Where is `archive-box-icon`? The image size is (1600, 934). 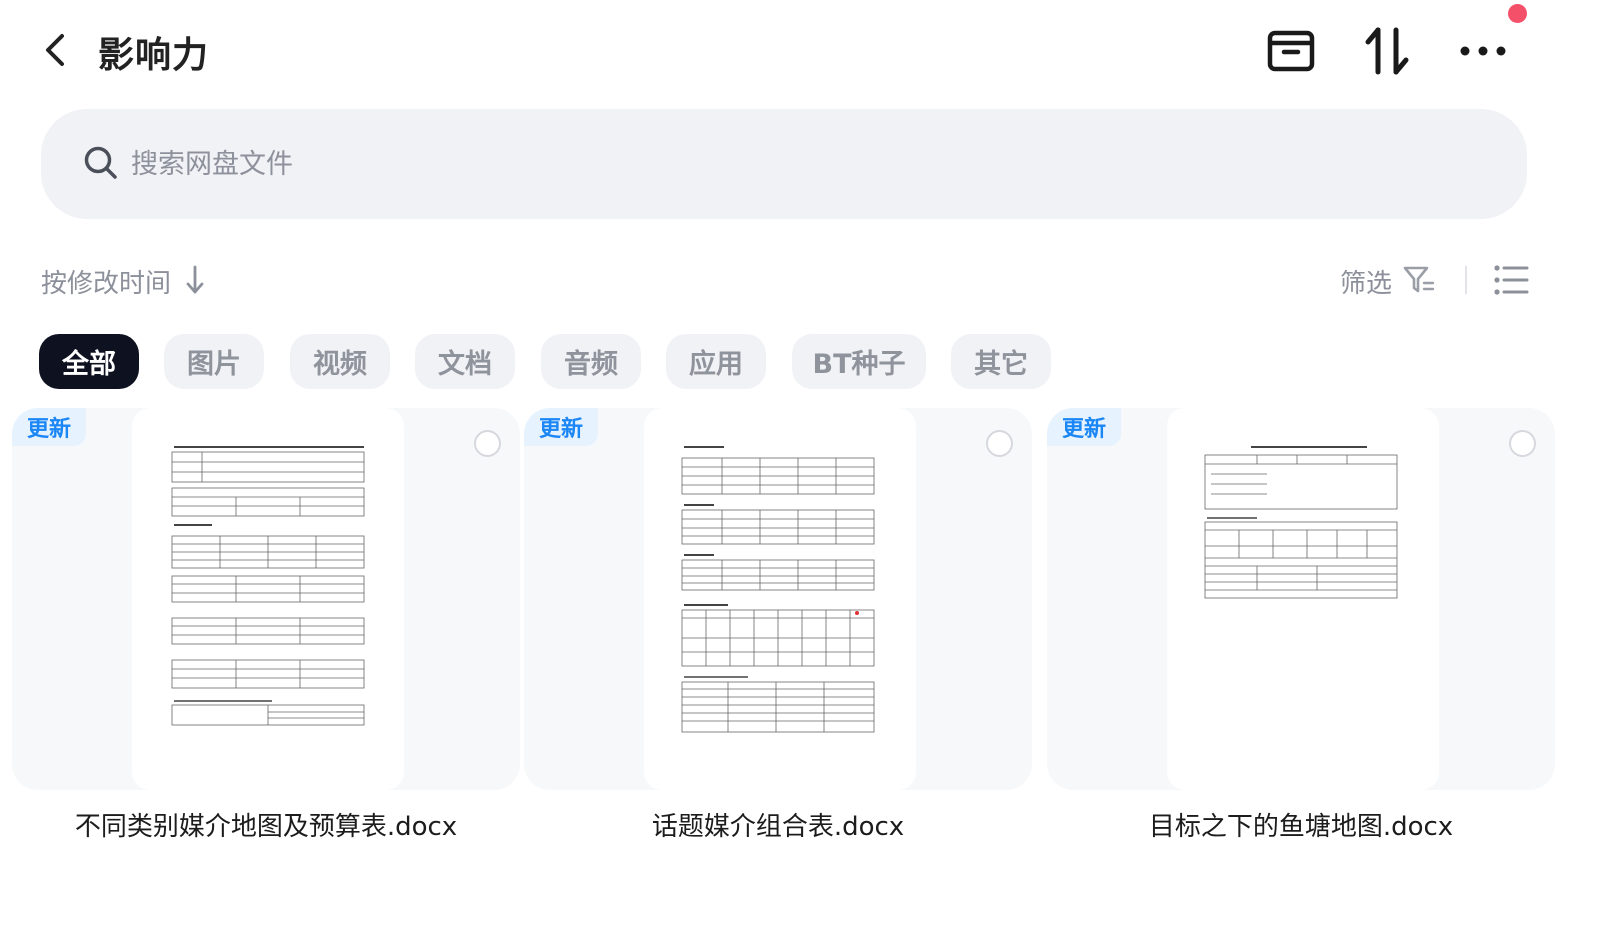
archive-box-icon is located at coordinates (1291, 51).